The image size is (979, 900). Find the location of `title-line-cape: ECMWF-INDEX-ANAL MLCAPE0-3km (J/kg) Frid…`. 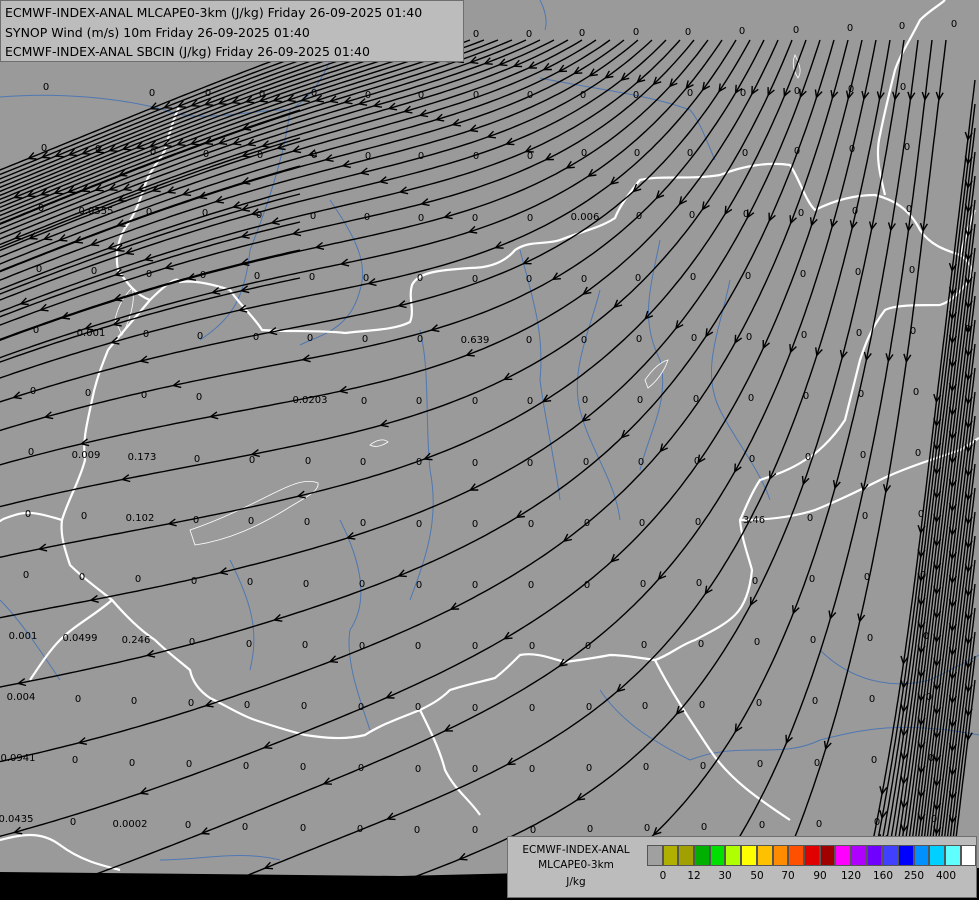

title-line-cape: ECMWF-INDEX-ANAL MLCAPE0-3km (J/kg) Frid… is located at coordinates (214, 12).